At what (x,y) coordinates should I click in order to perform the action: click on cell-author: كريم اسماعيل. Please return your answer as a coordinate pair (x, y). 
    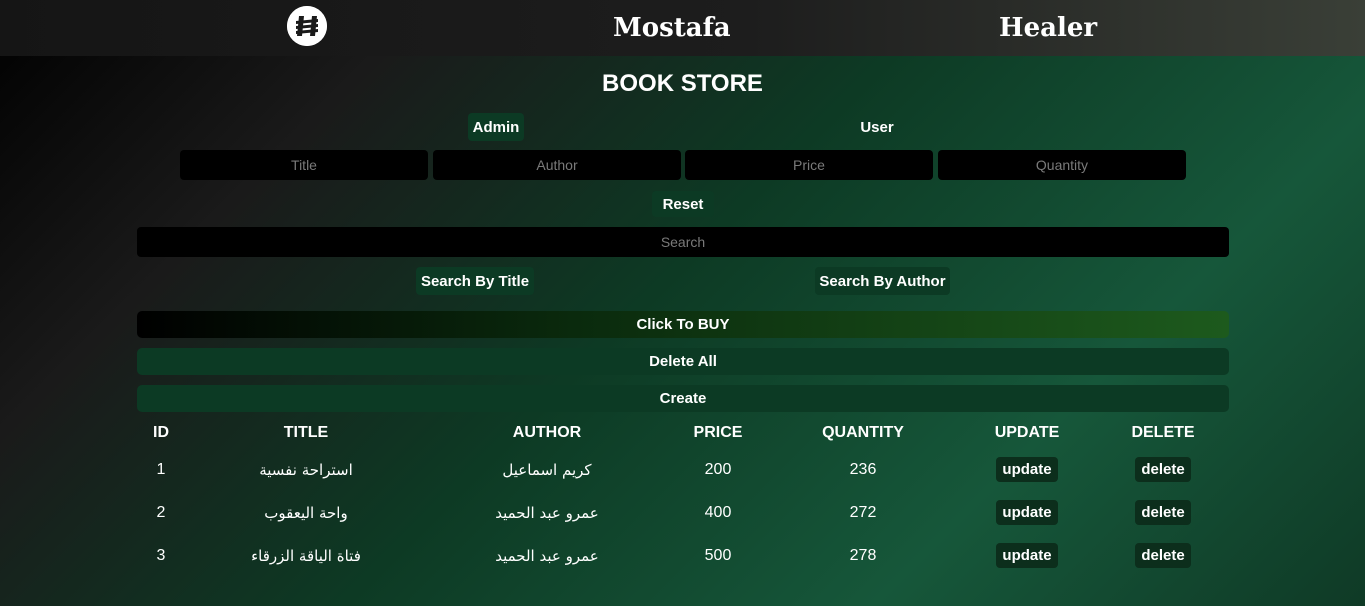
    Looking at the image, I should click on (547, 469).